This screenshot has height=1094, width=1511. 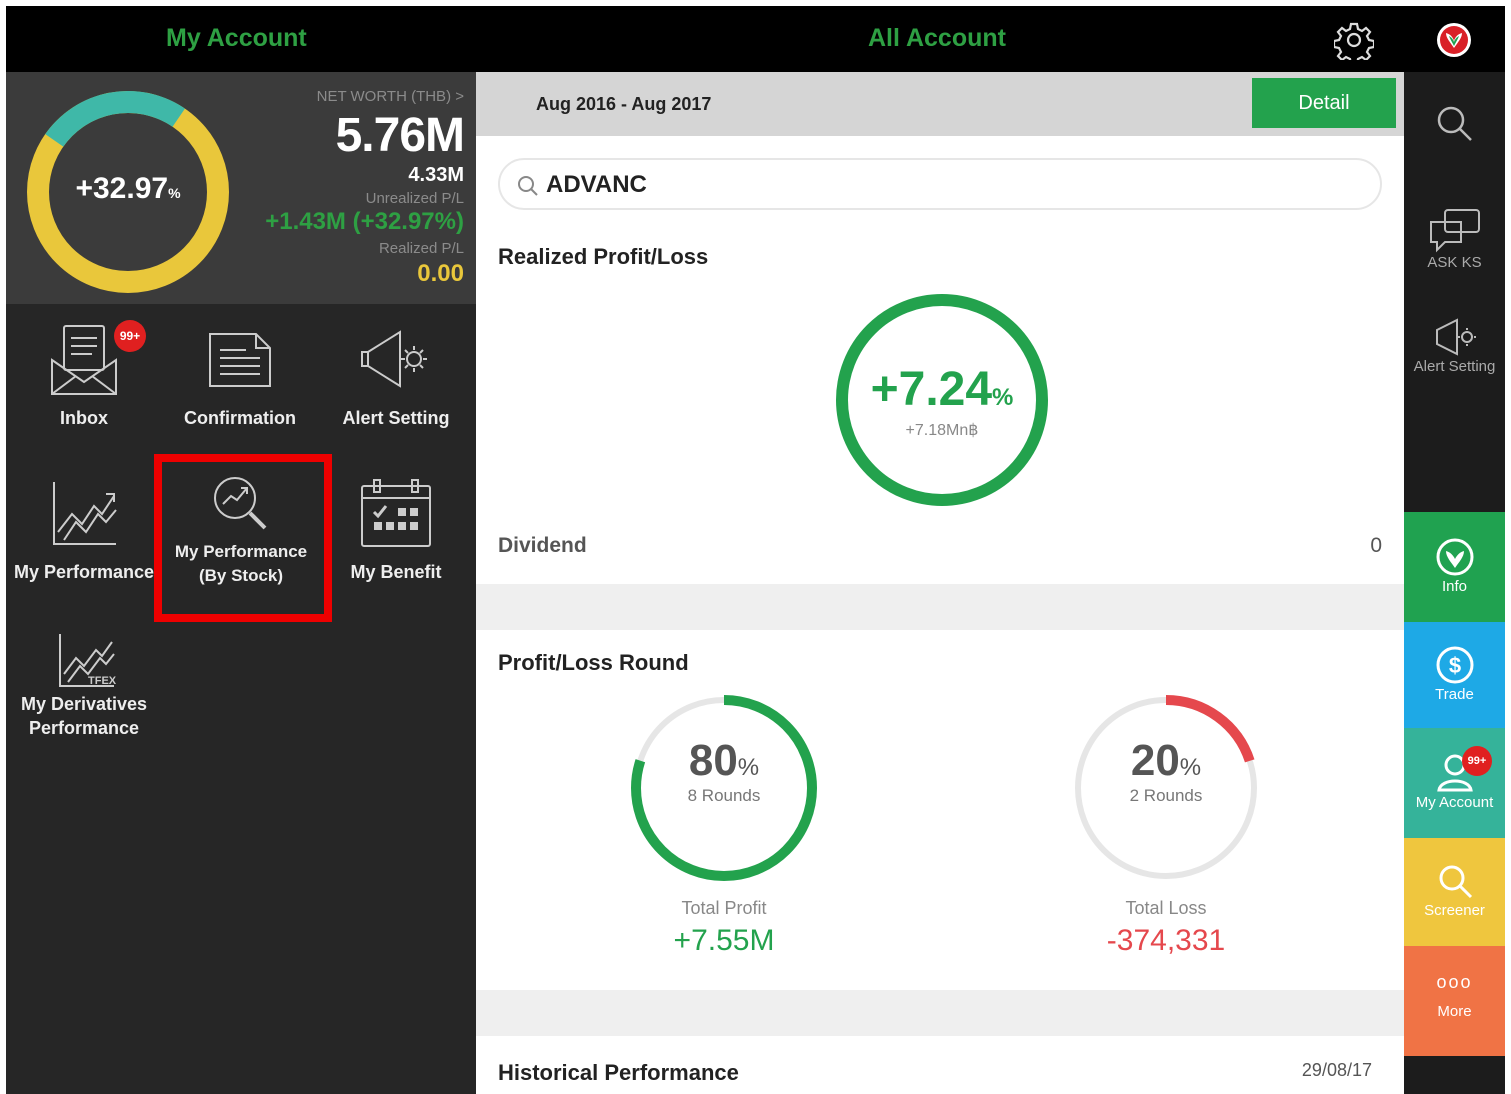 I want to click on chat-icon, so click(x=1454, y=231).